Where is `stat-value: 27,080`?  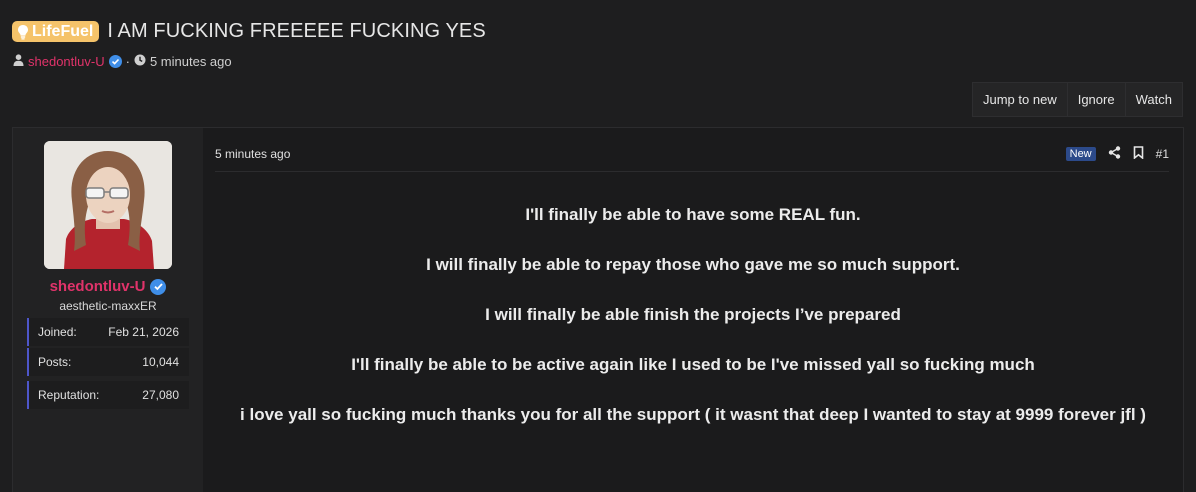
stat-value: 27,080 is located at coordinates (160, 395).